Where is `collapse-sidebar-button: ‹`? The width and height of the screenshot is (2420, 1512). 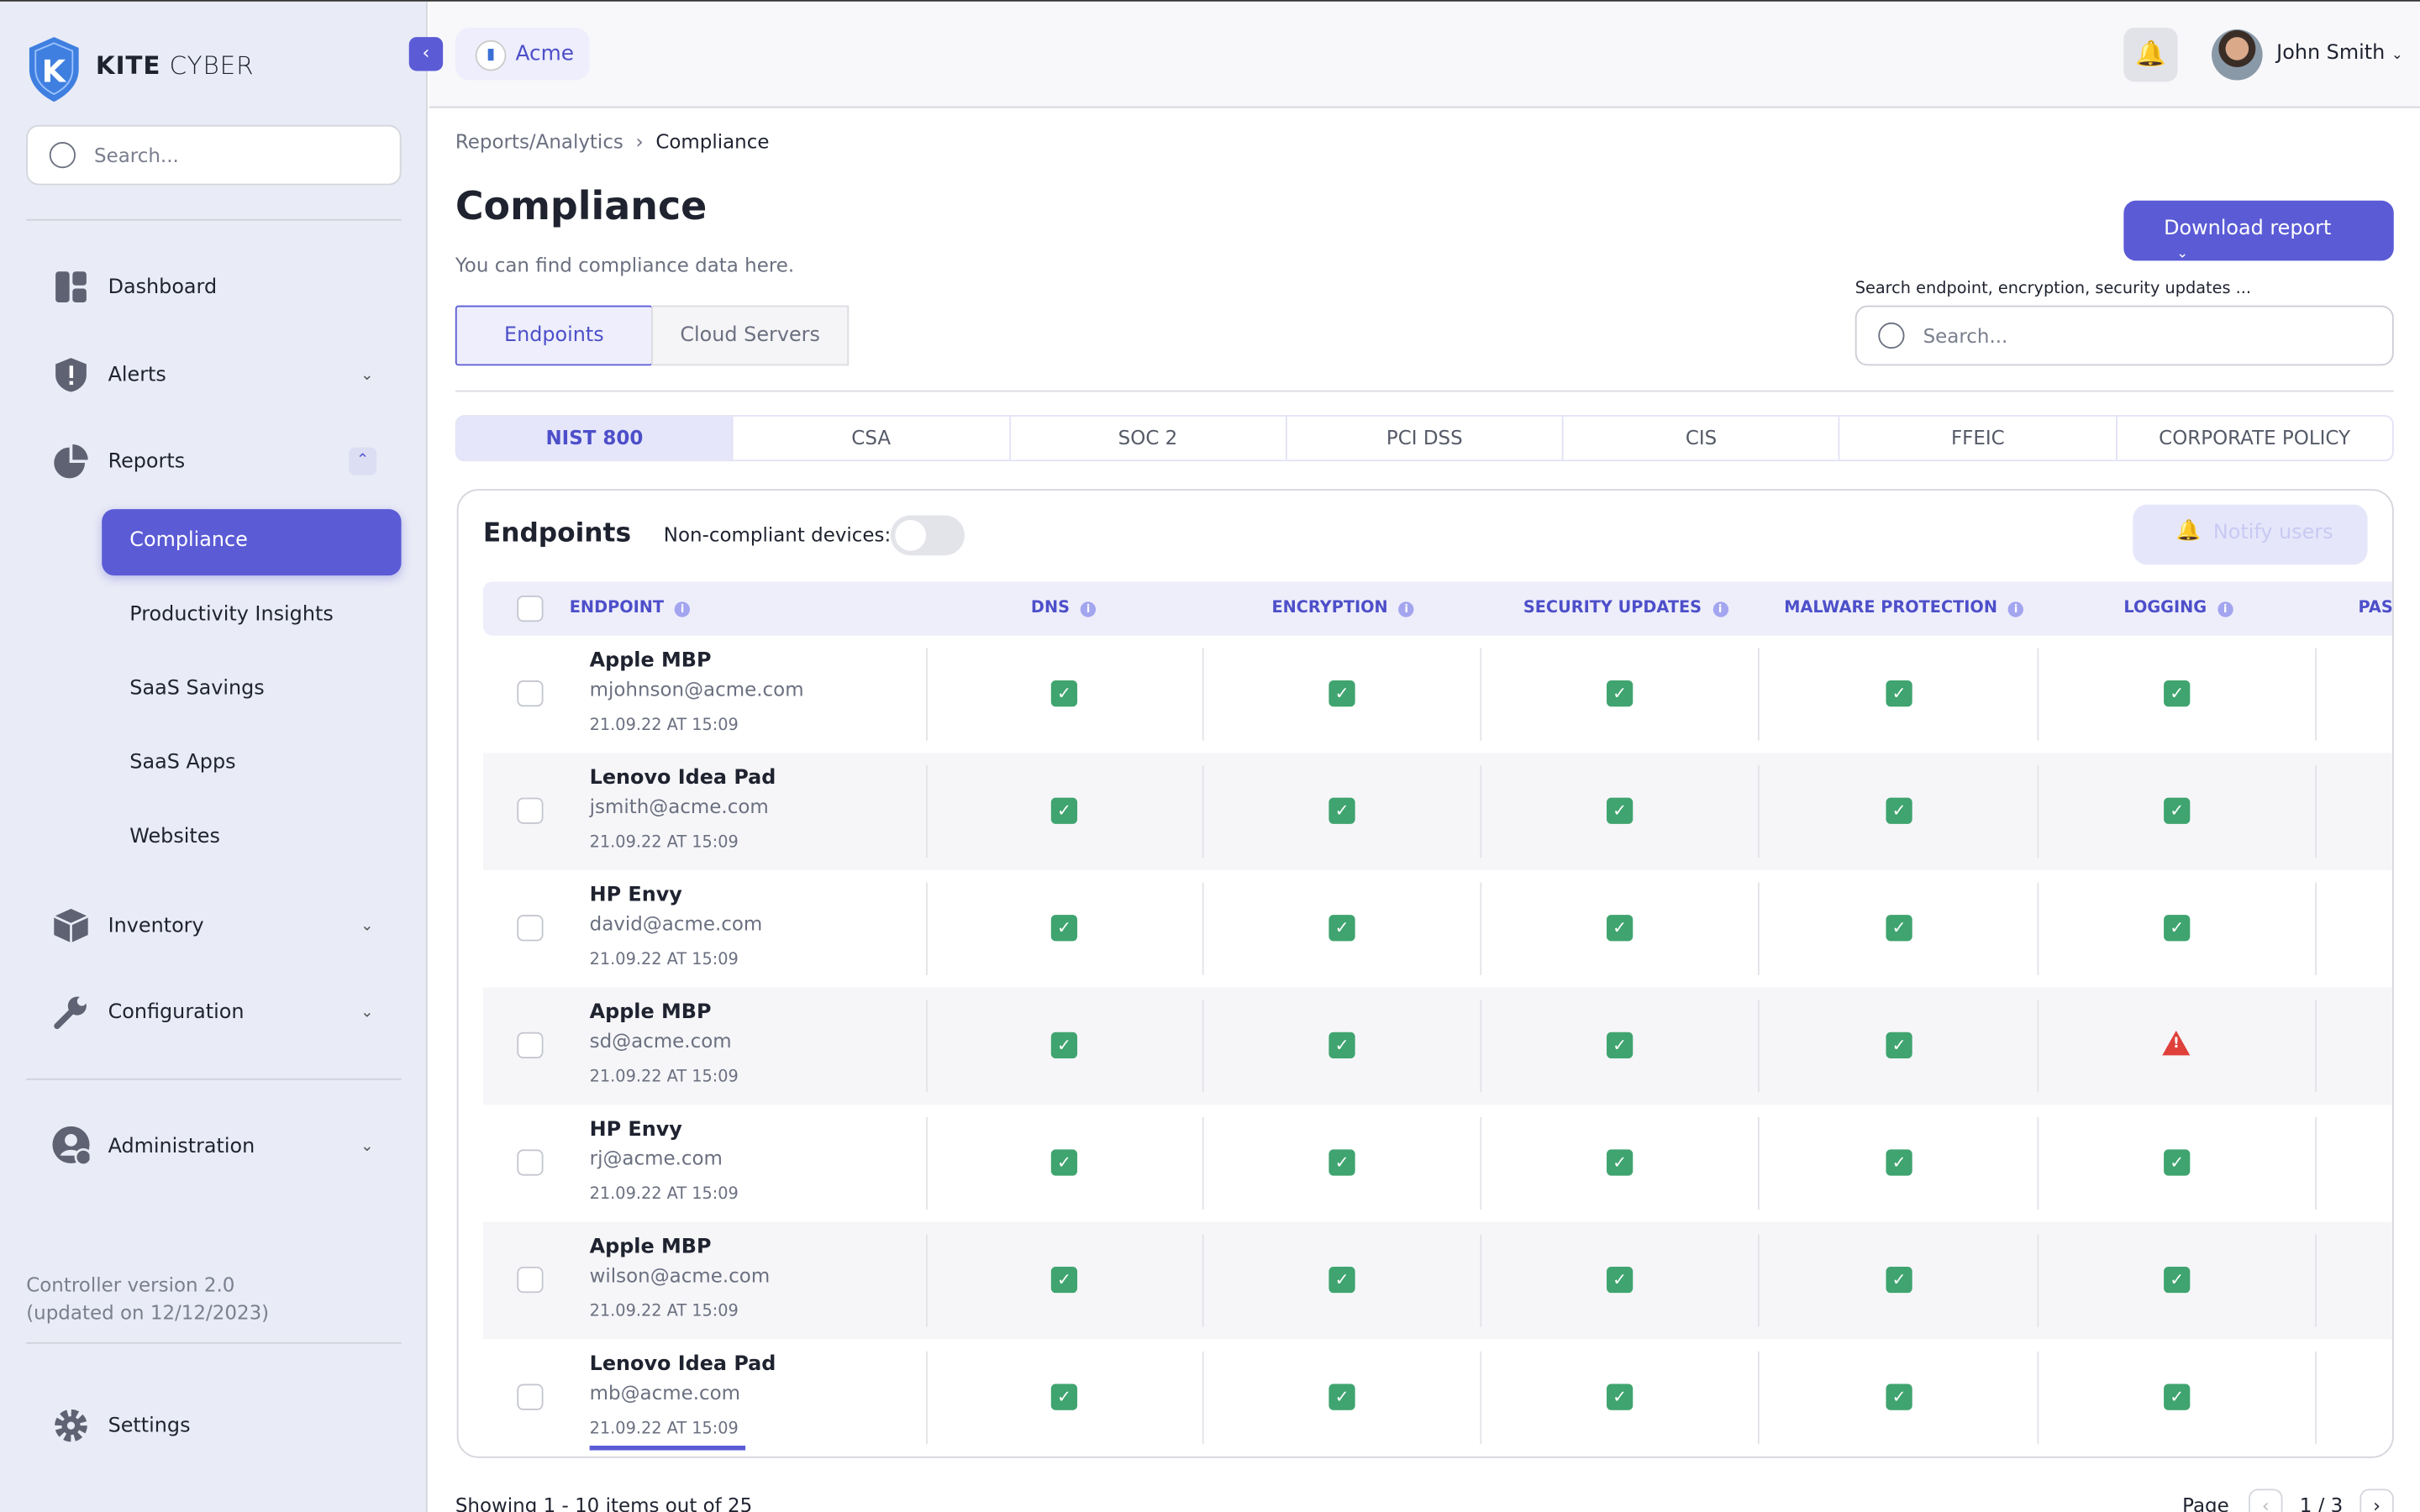 collapse-sidebar-button: ‹ is located at coordinates (426, 54).